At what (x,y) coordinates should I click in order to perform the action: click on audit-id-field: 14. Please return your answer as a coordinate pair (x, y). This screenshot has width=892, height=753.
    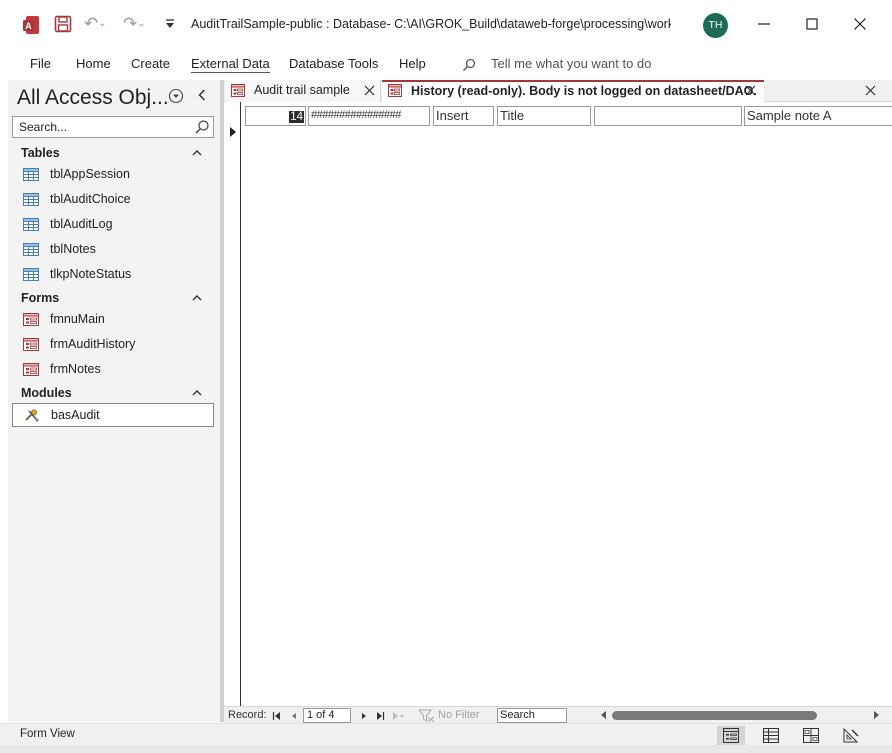
    Looking at the image, I should click on (275, 116).